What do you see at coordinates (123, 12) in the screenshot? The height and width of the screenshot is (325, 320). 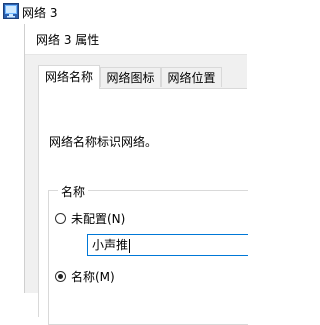 I see `outer-titlebar: 网络 3` at bounding box center [123, 12].